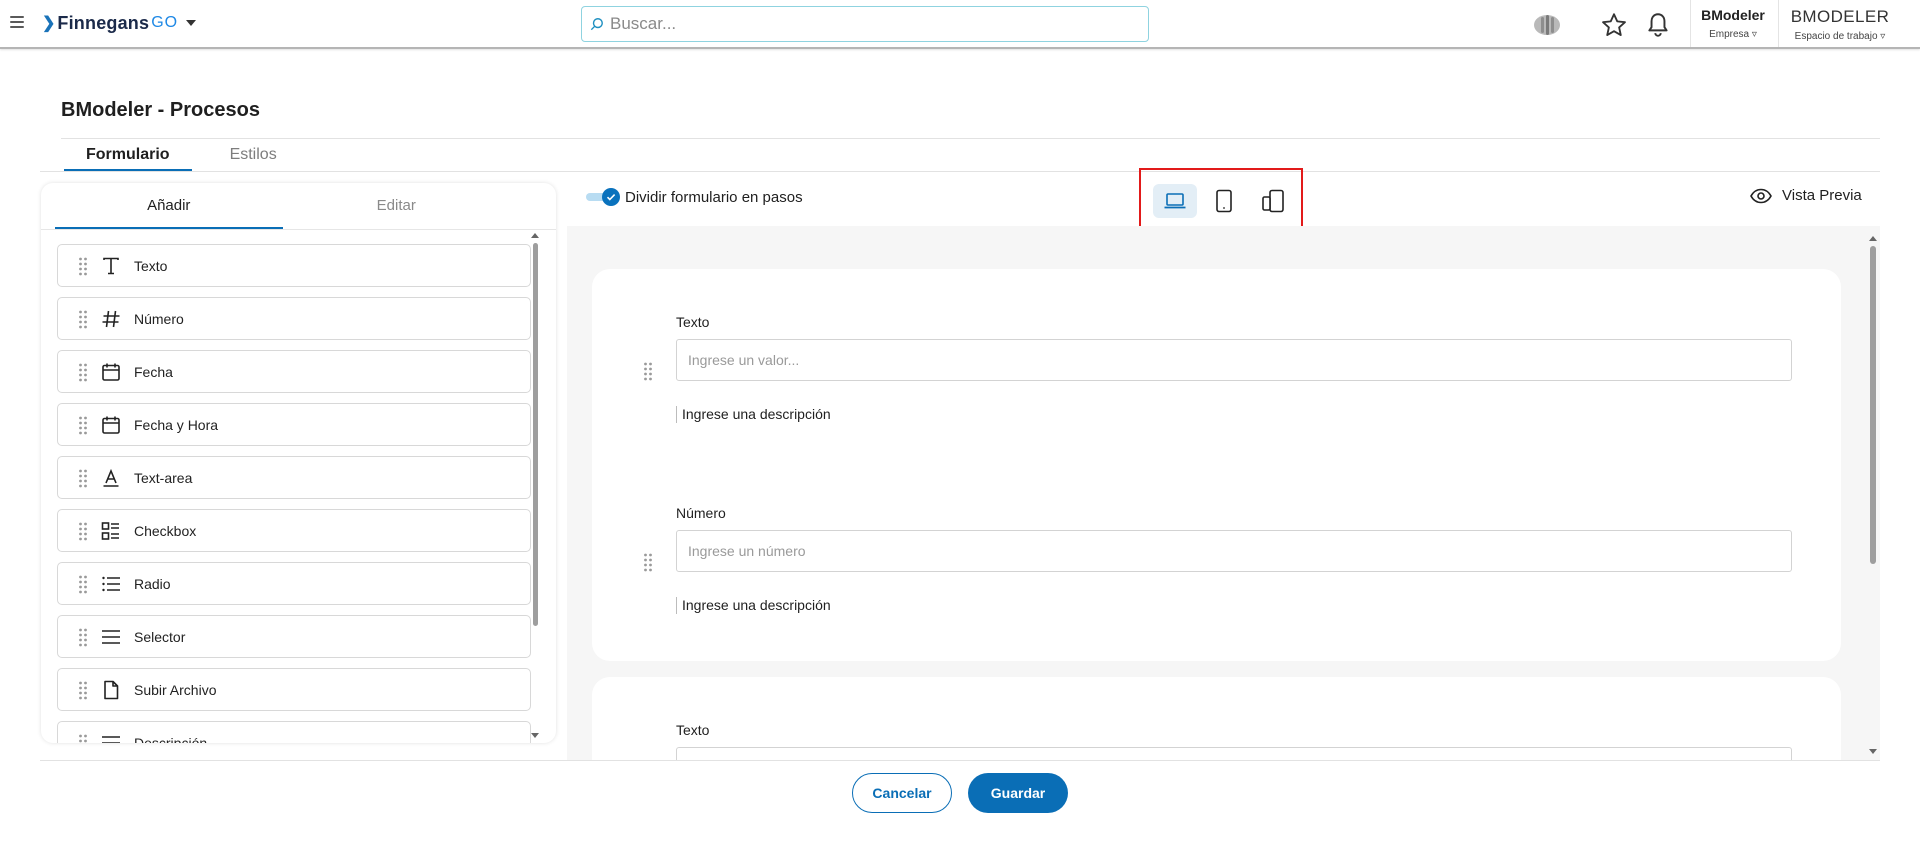 This screenshot has height=858, width=1920. I want to click on check-icon, so click(611, 197).